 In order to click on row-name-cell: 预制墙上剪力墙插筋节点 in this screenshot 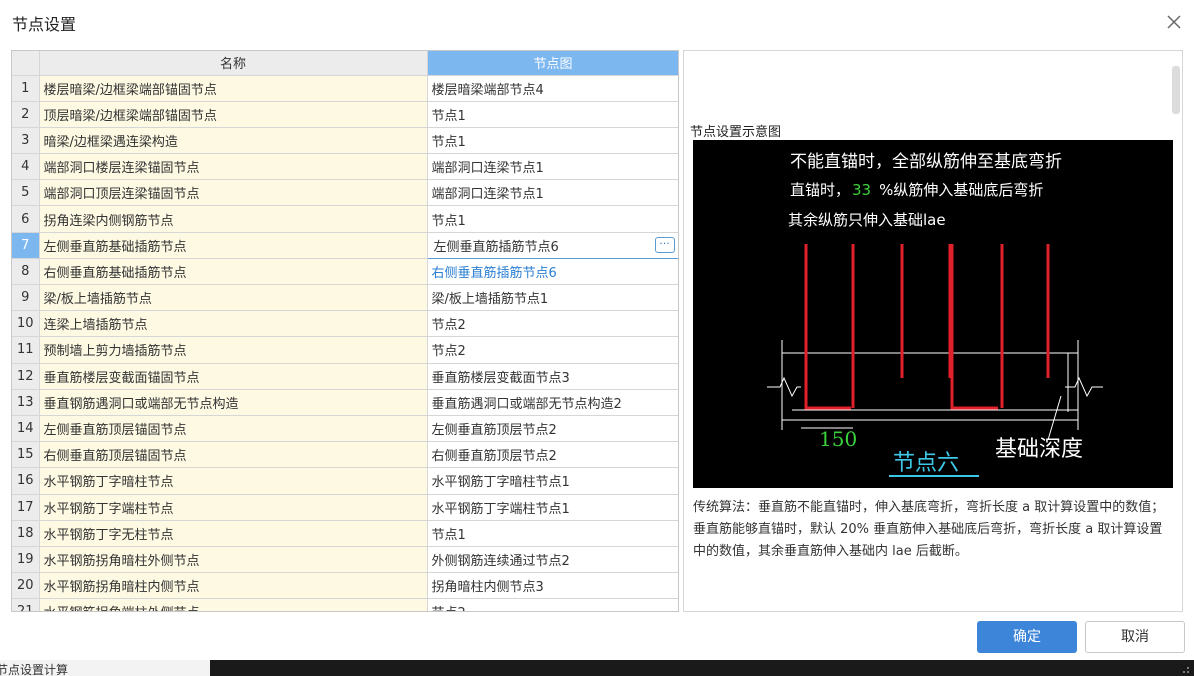, I will do `click(233, 350)`.